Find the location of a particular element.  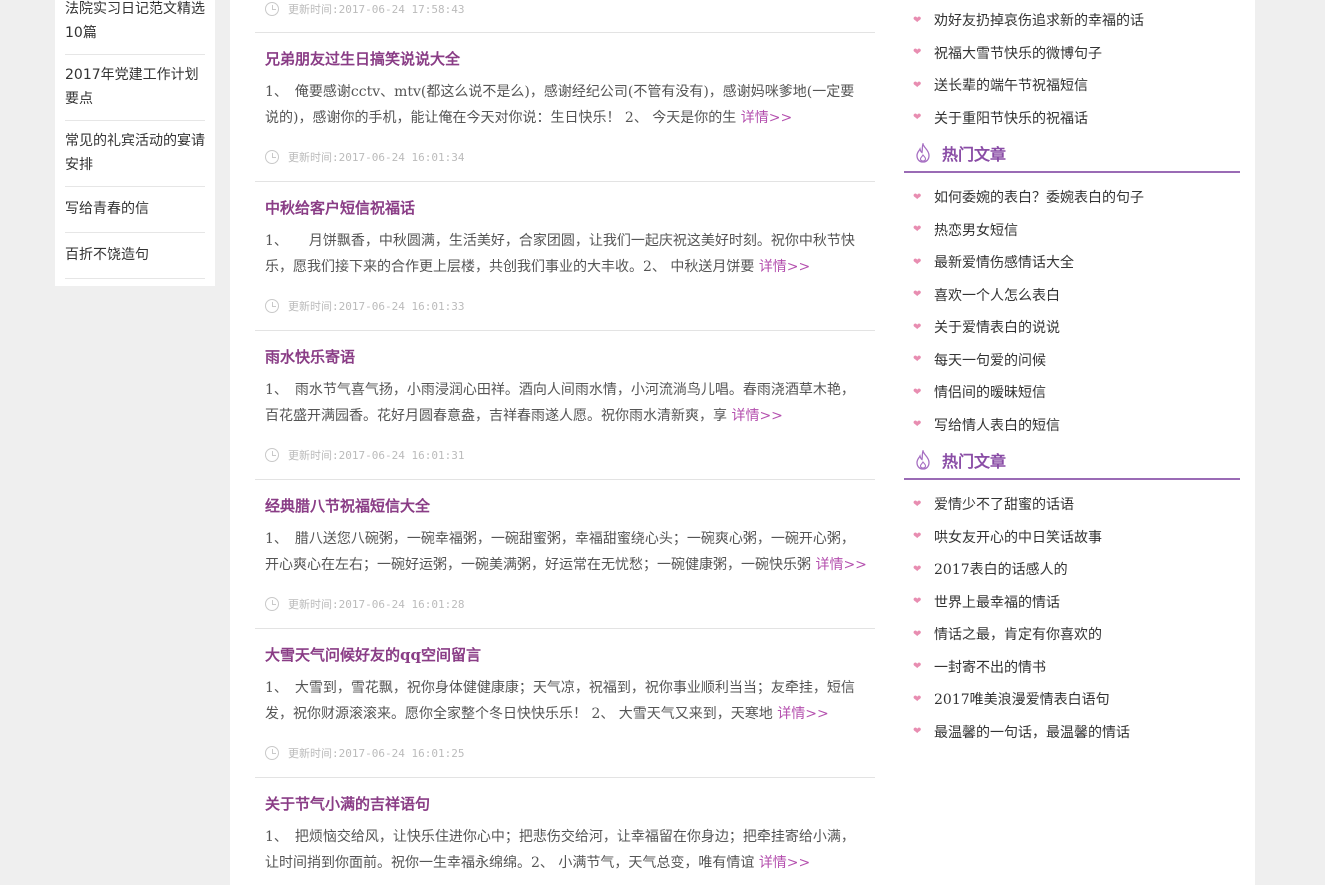

left-list-item: 法院实习日记范文精选10篇 is located at coordinates (135, 27).